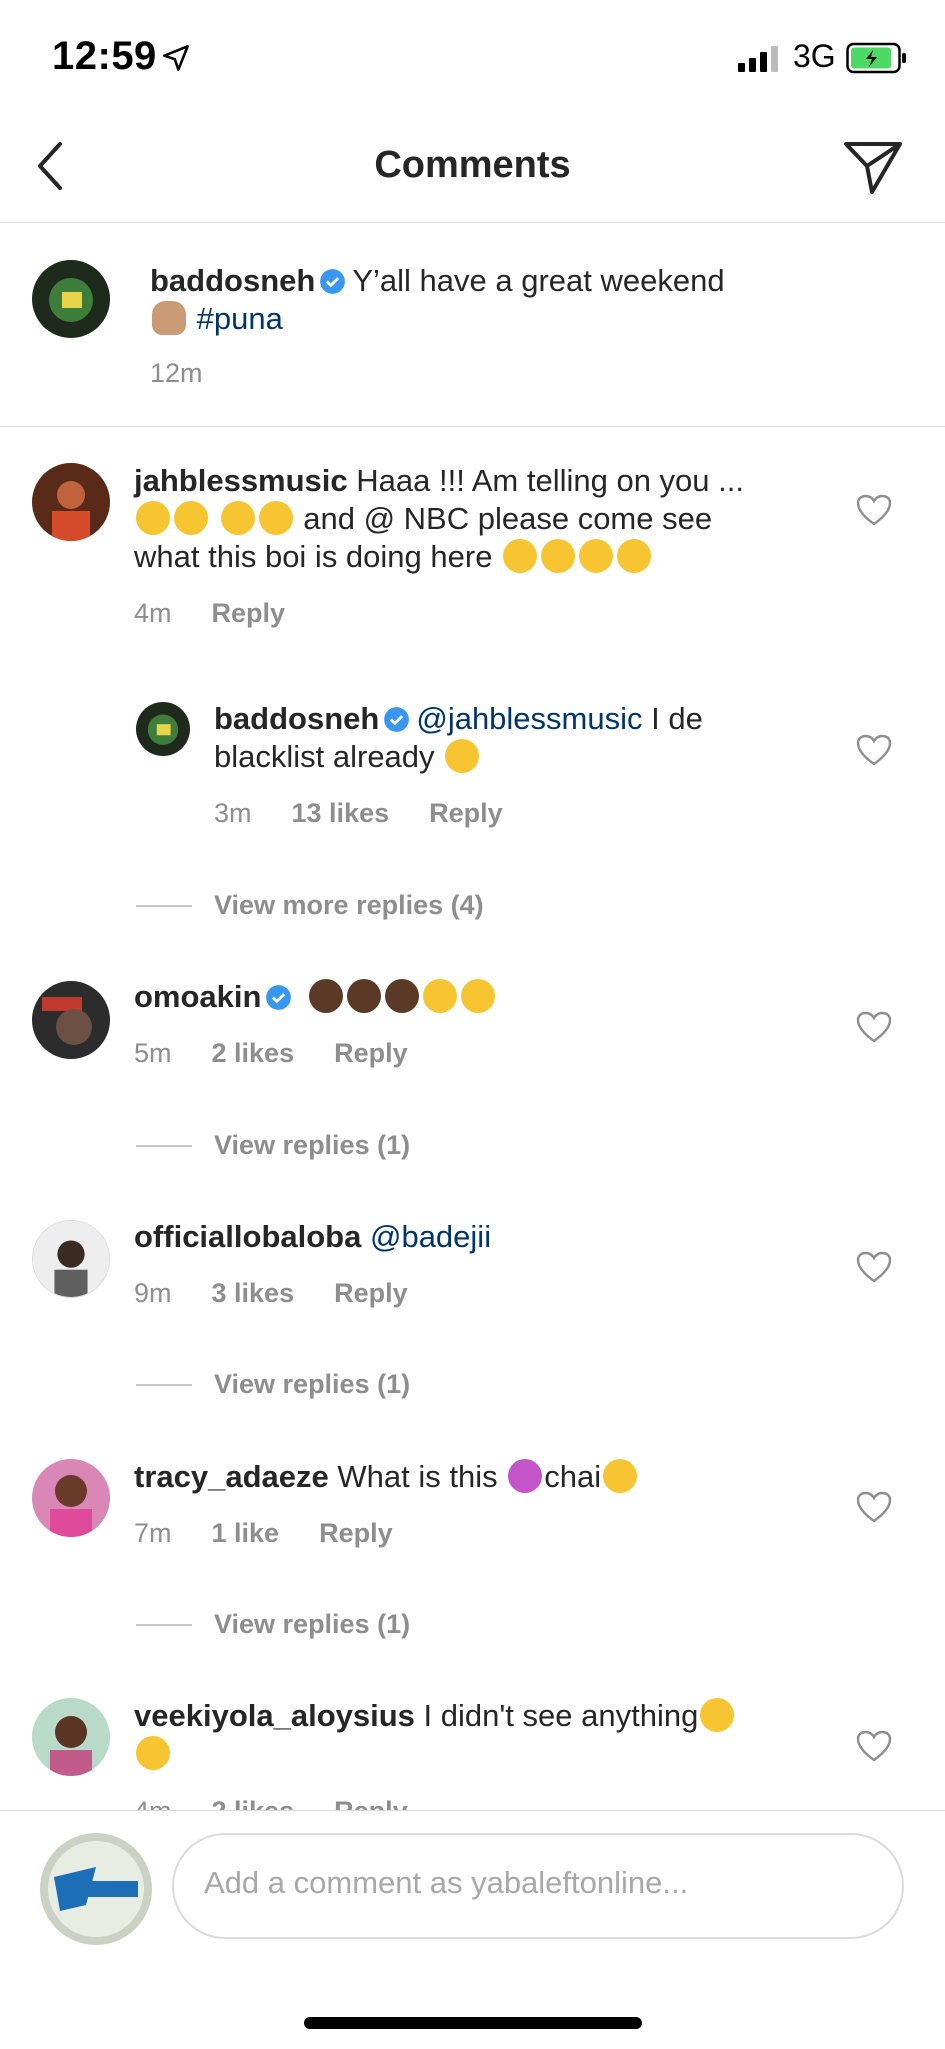 The height and width of the screenshot is (2049, 945). Describe the element at coordinates (873, 167) in the screenshot. I see `send-icon` at that location.